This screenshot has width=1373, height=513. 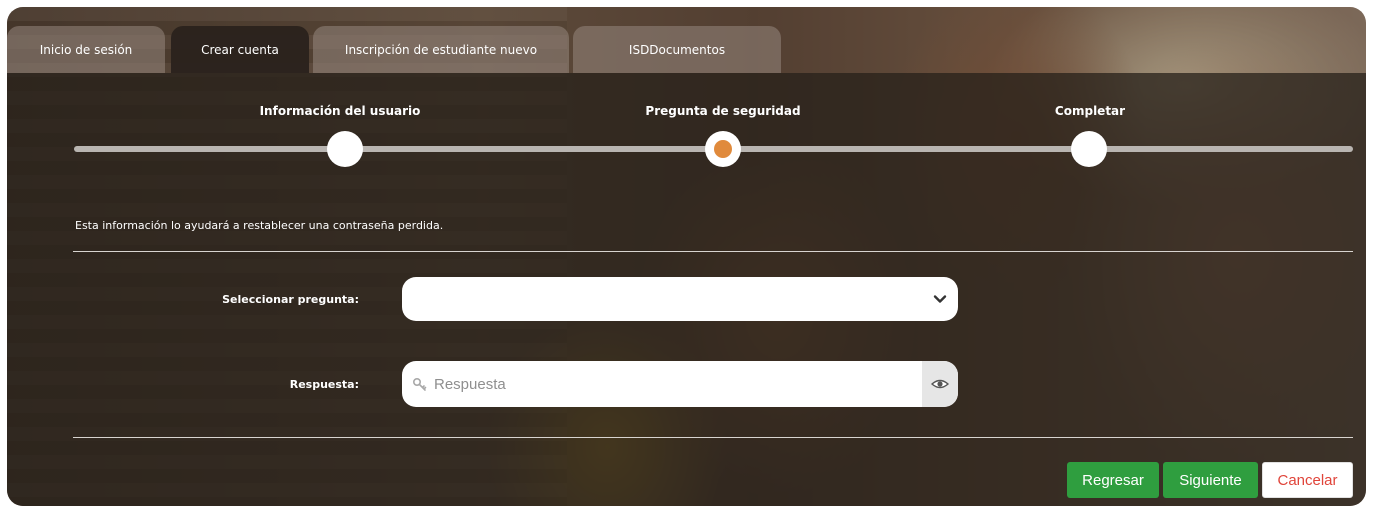 I want to click on cancel-button: Cancelar, so click(x=1307, y=480).